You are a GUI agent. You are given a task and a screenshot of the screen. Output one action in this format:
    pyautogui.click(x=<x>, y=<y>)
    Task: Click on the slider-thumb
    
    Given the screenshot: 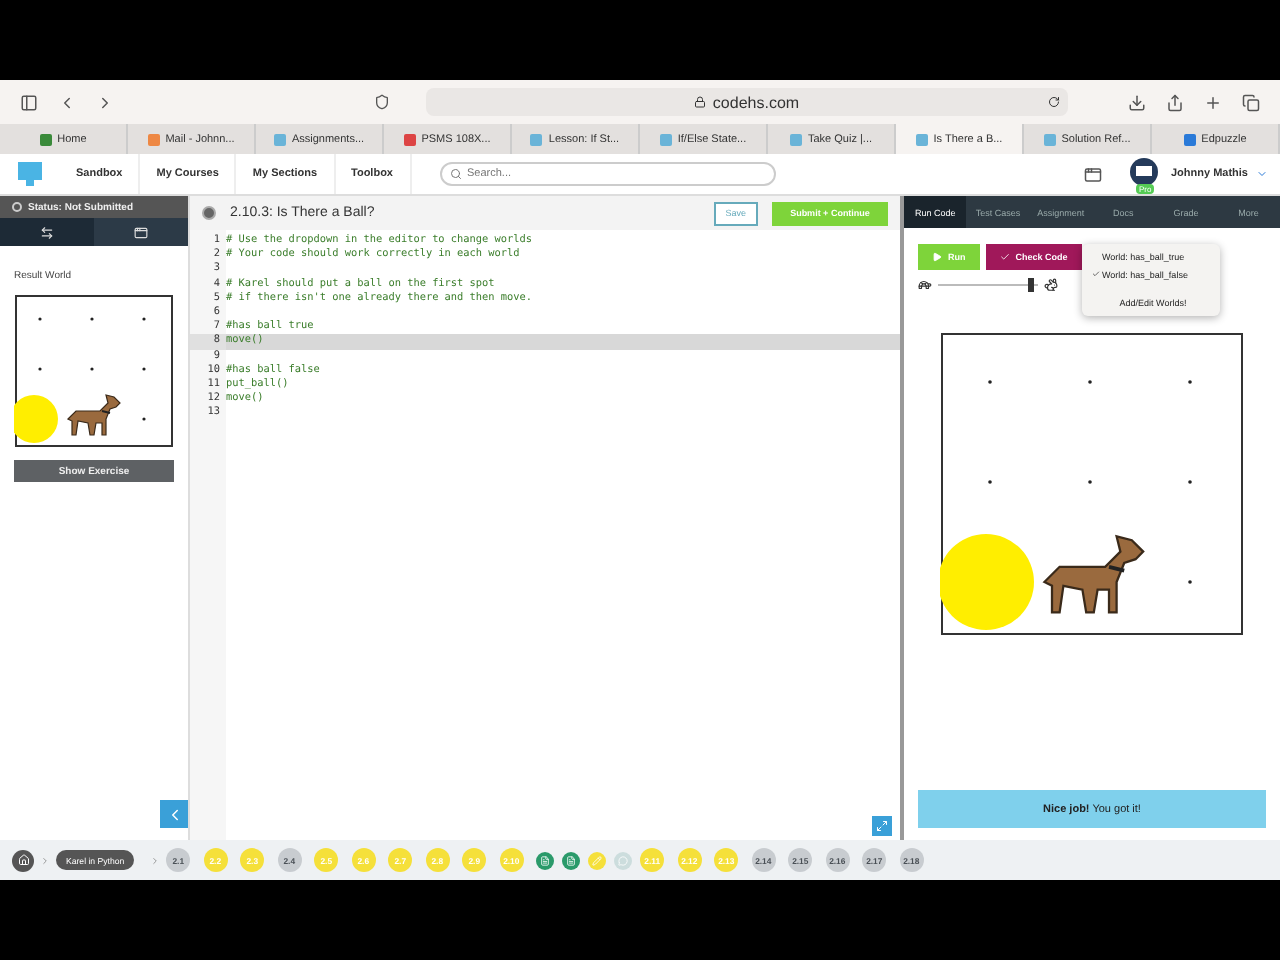 What is the action you would take?
    pyautogui.click(x=1030, y=285)
    